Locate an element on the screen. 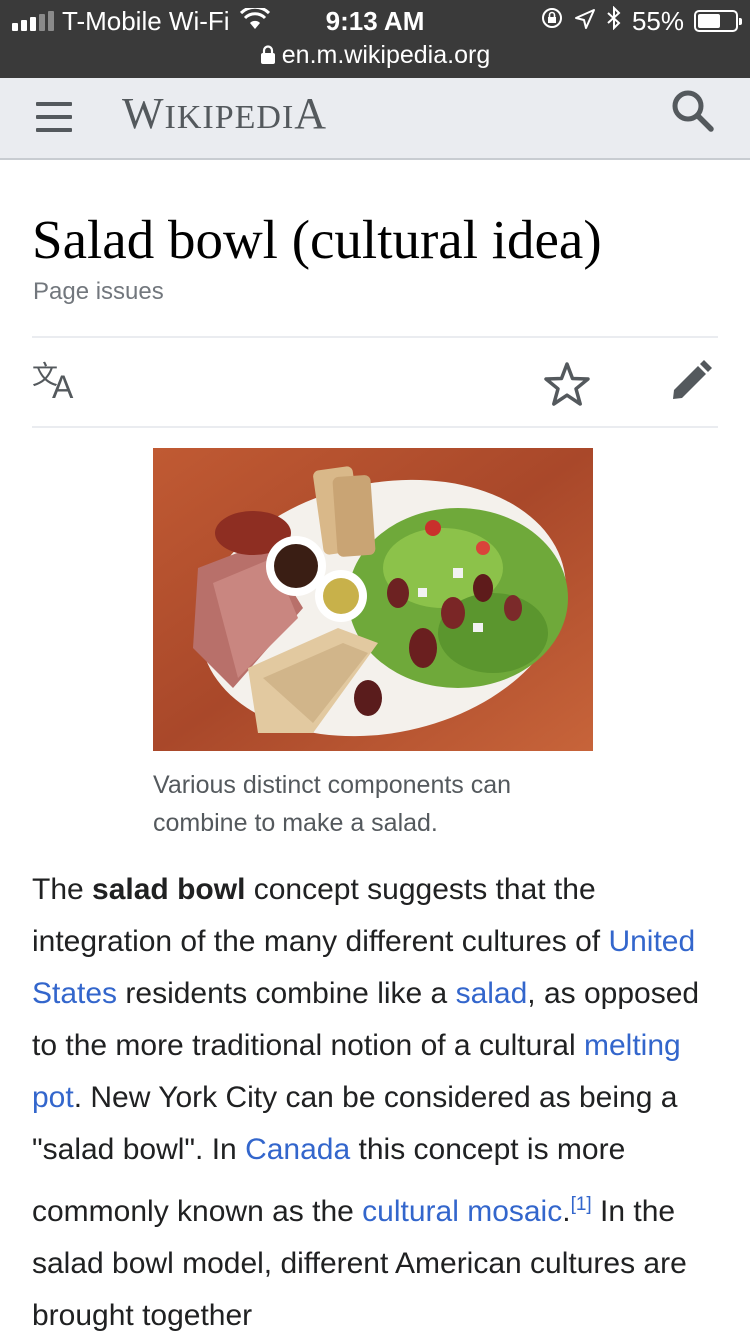 The width and height of the screenshot is (750, 1342). battery-icon is located at coordinates (718, 21).